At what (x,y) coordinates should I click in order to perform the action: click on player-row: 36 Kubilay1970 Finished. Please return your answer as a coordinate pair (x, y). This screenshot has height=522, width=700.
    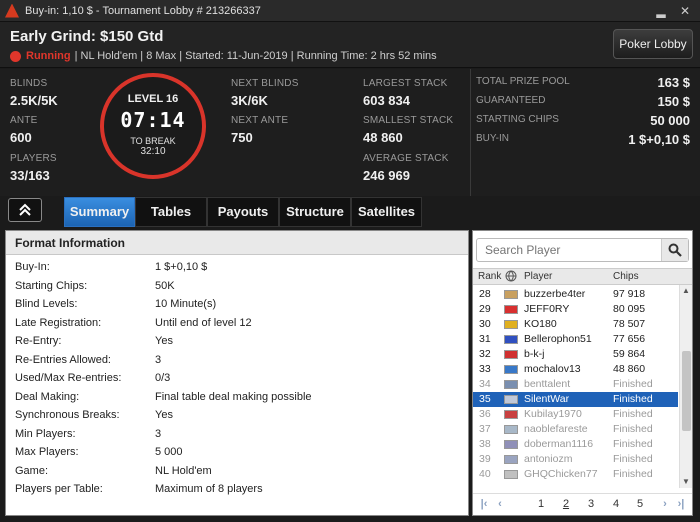
    Looking at the image, I should click on (575, 414).